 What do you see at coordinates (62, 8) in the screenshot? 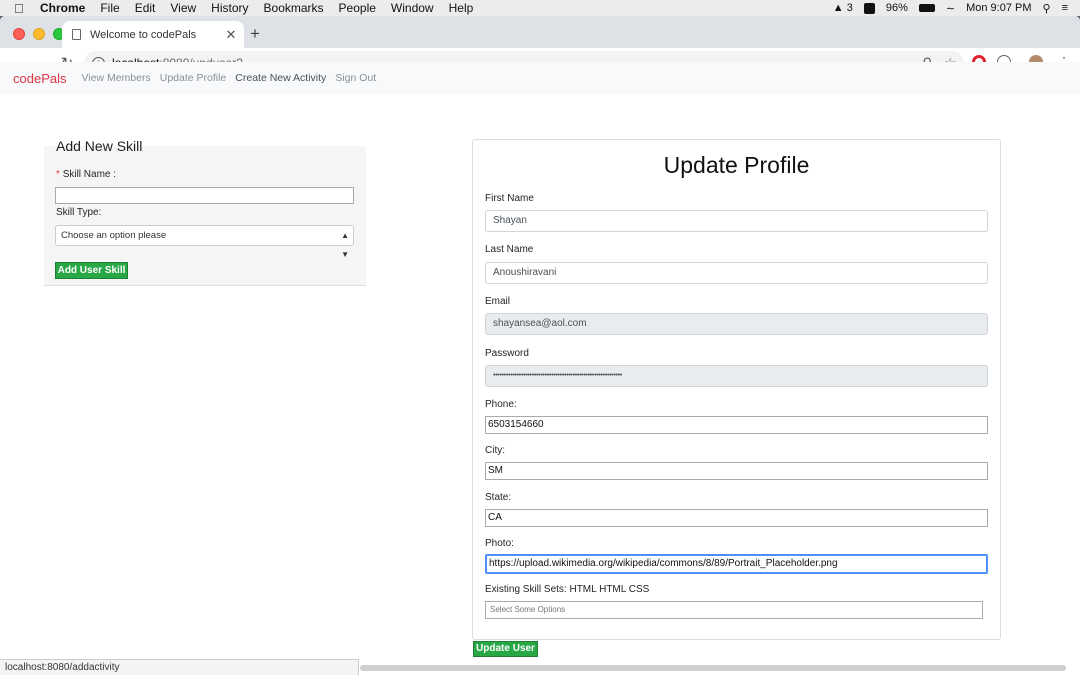
I see `menu-app-name: Chrome` at bounding box center [62, 8].